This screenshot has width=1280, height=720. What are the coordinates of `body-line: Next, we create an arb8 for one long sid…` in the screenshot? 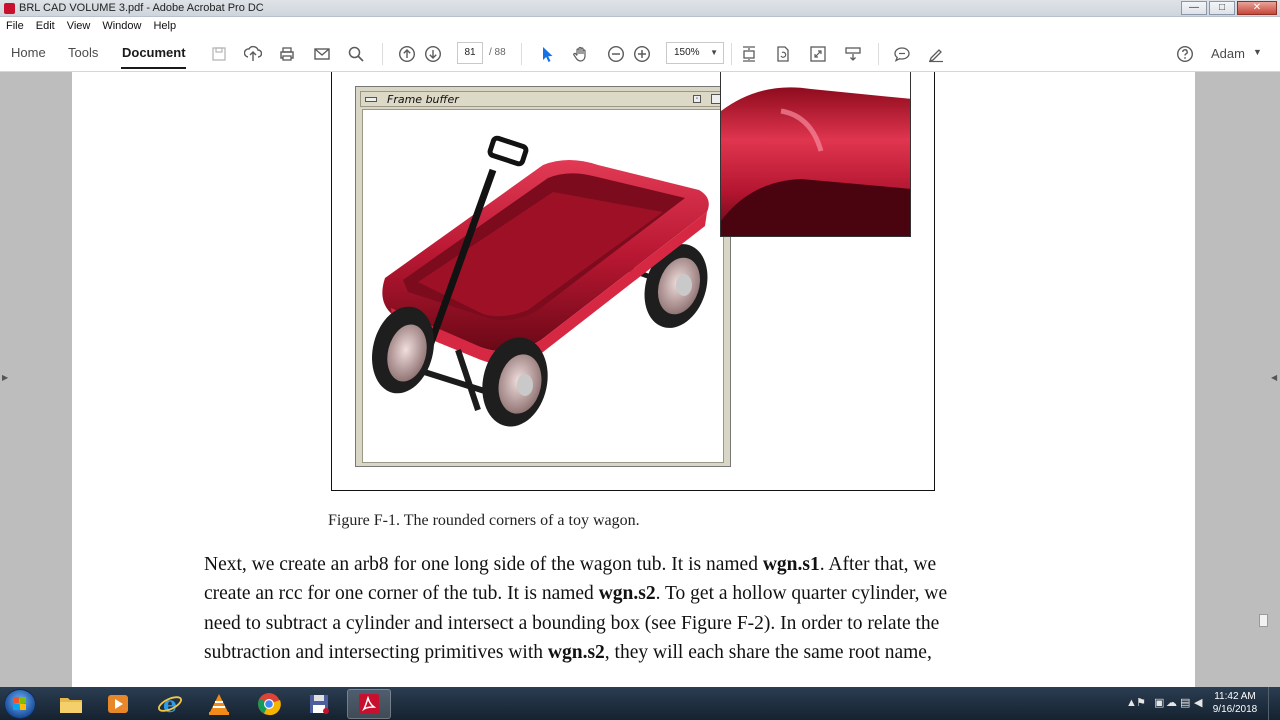 It's located at (654, 564).